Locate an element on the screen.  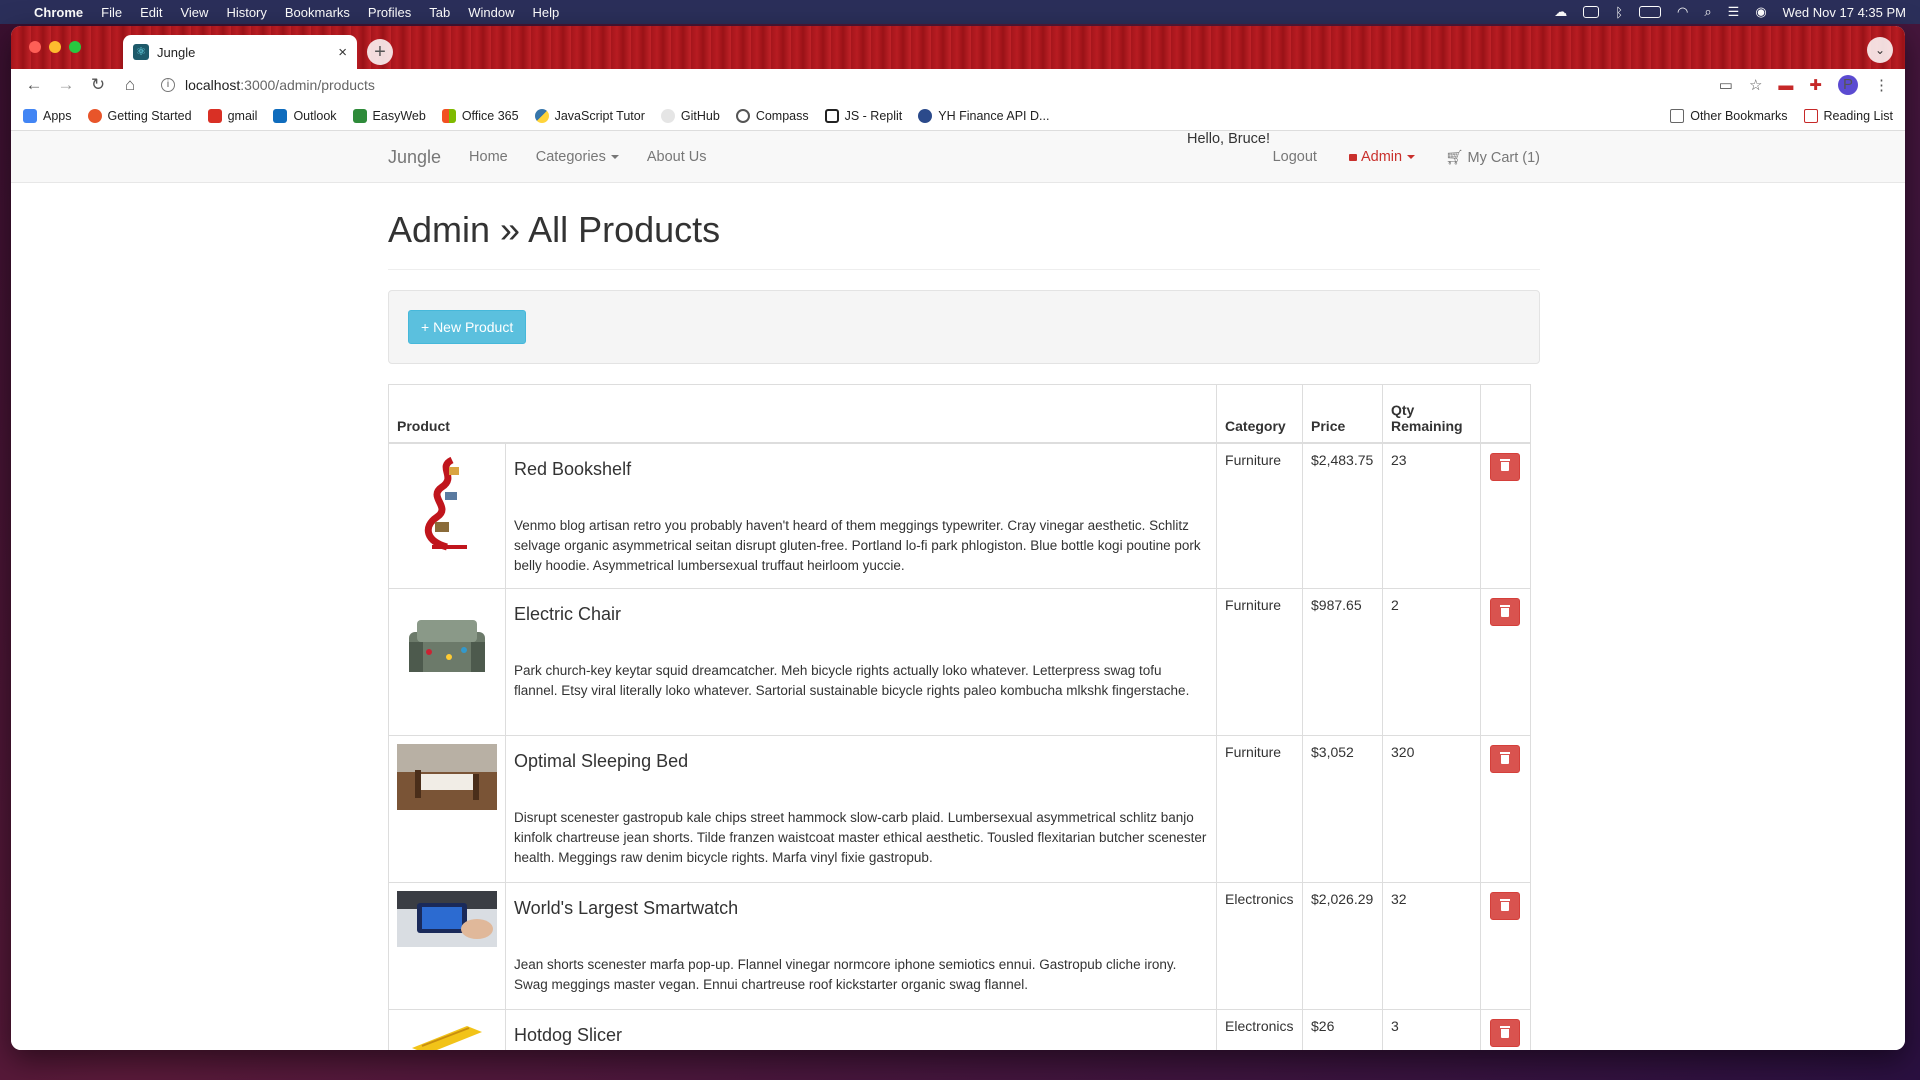
bookmarks-right: Other Bookmarks Reading List is located at coordinates (1781, 115).